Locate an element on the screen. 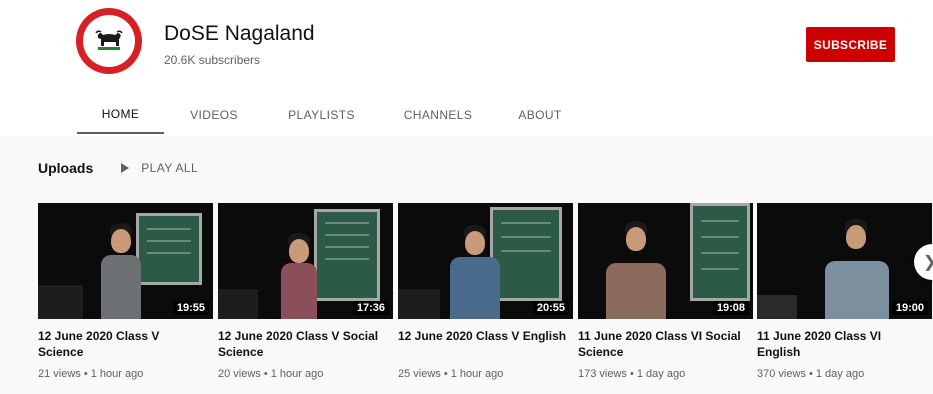 Image resolution: width=933 pixels, height=394 pixels. play-icon is located at coordinates (125, 168).